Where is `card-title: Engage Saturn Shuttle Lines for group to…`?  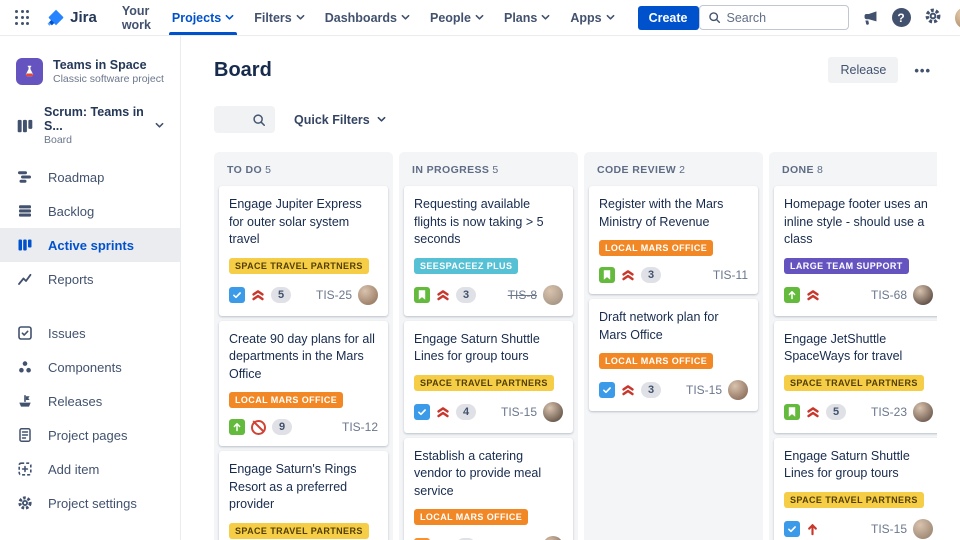
card-title: Engage Saturn Shuttle Lines for group to… is located at coordinates (847, 464).